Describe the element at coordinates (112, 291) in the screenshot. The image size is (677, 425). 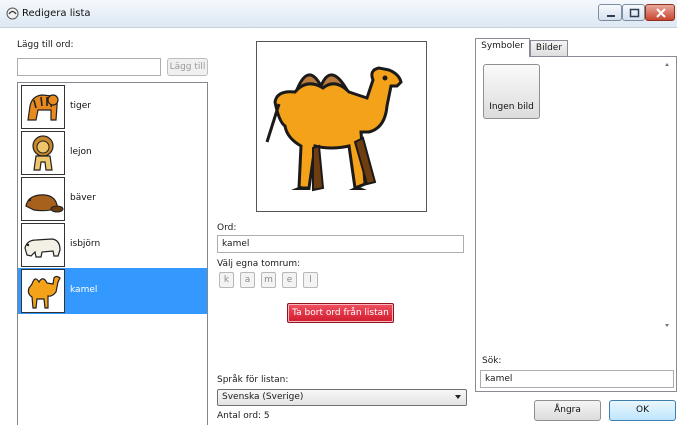
I see `list-item-kamel: kamel` at that location.